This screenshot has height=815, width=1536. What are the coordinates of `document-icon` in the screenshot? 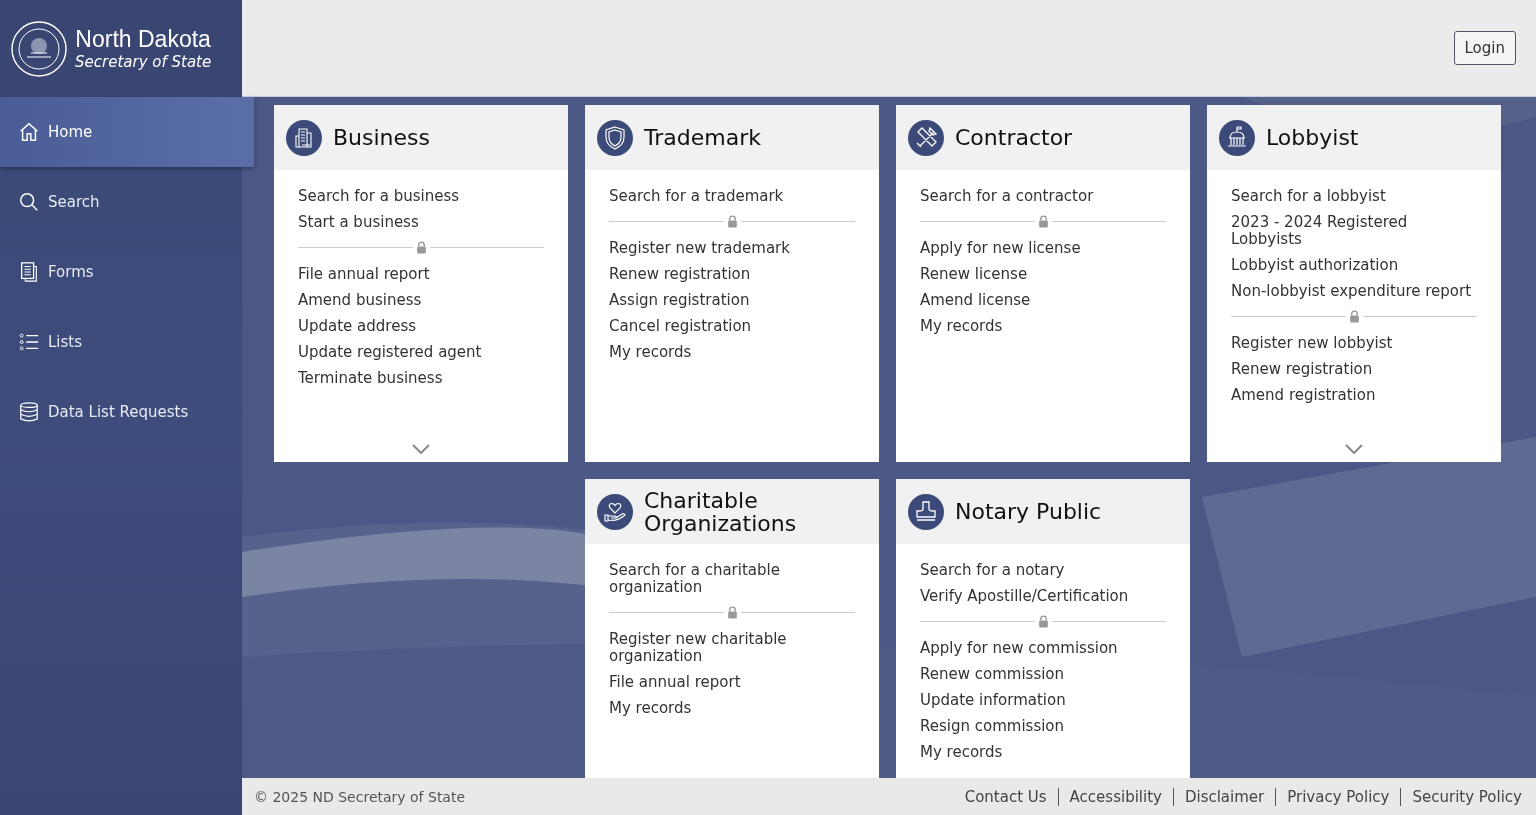 It's located at (29, 272).